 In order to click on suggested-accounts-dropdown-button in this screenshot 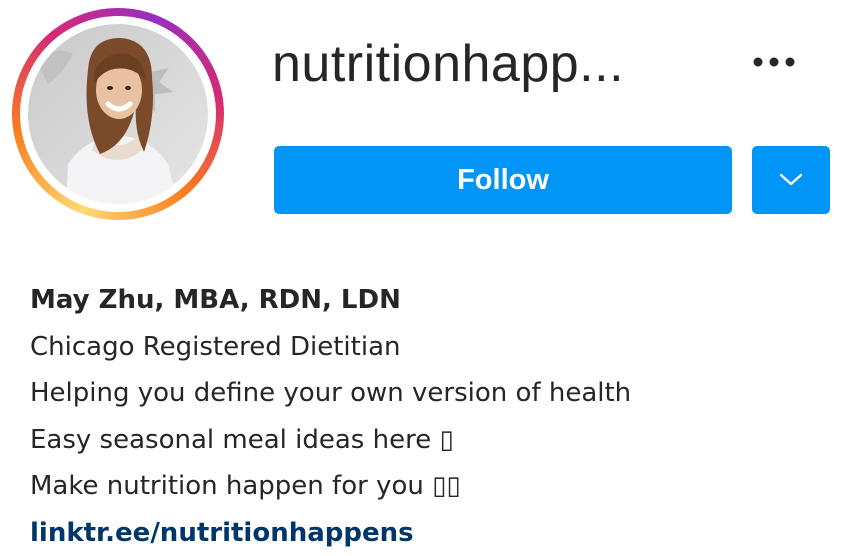, I will do `click(791, 180)`.